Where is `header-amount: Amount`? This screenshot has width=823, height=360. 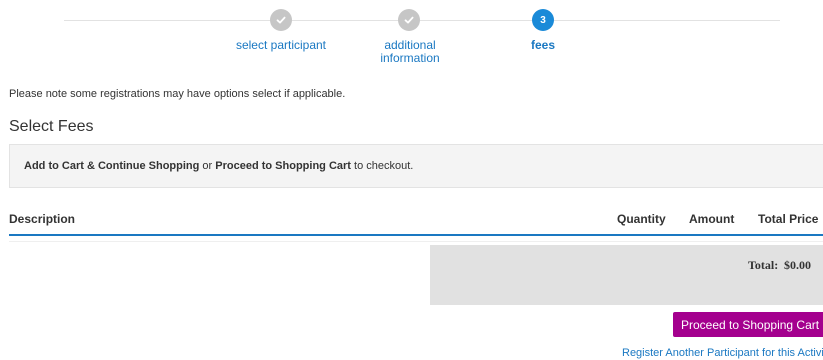 header-amount: Amount is located at coordinates (712, 219).